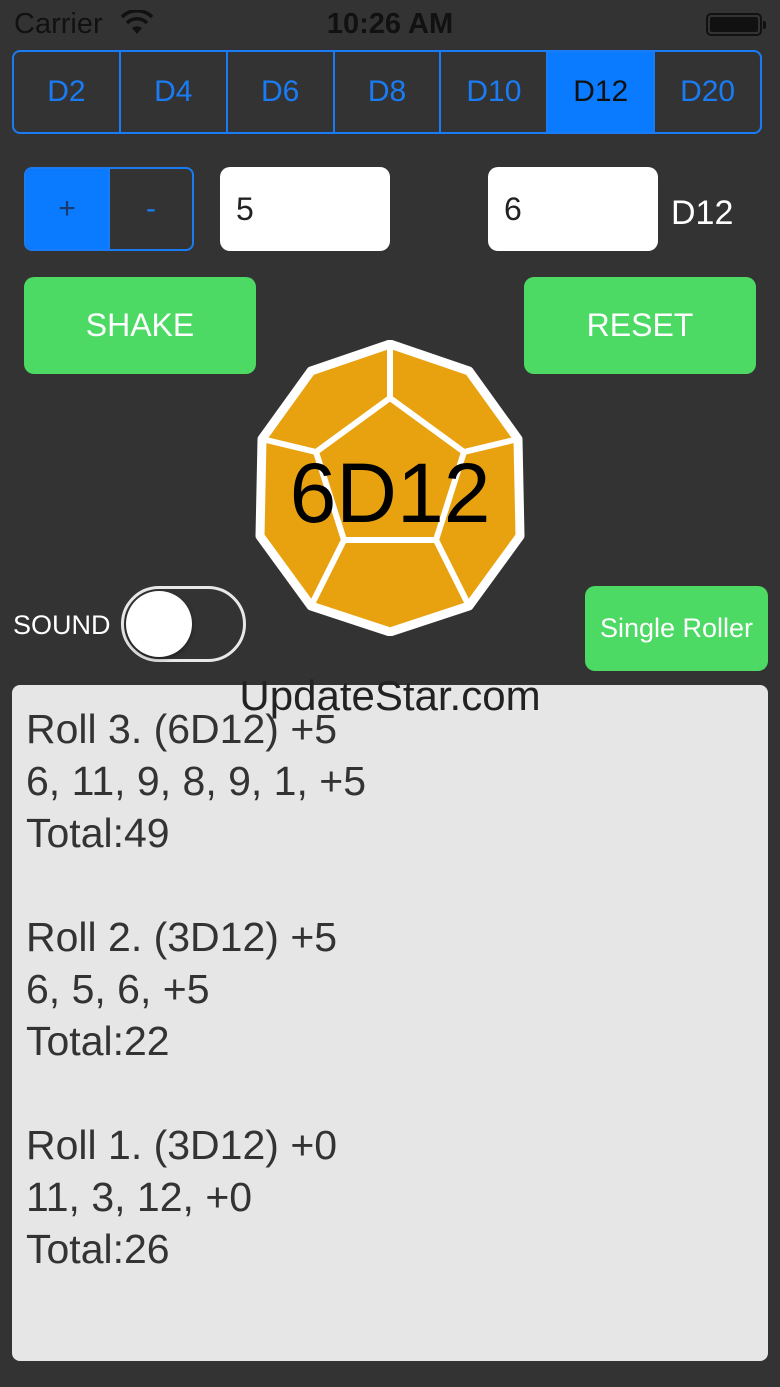 The height and width of the screenshot is (1387, 780). What do you see at coordinates (182, 937) in the screenshot?
I see `roll-header: Roll 2. (3D12) +5` at bounding box center [182, 937].